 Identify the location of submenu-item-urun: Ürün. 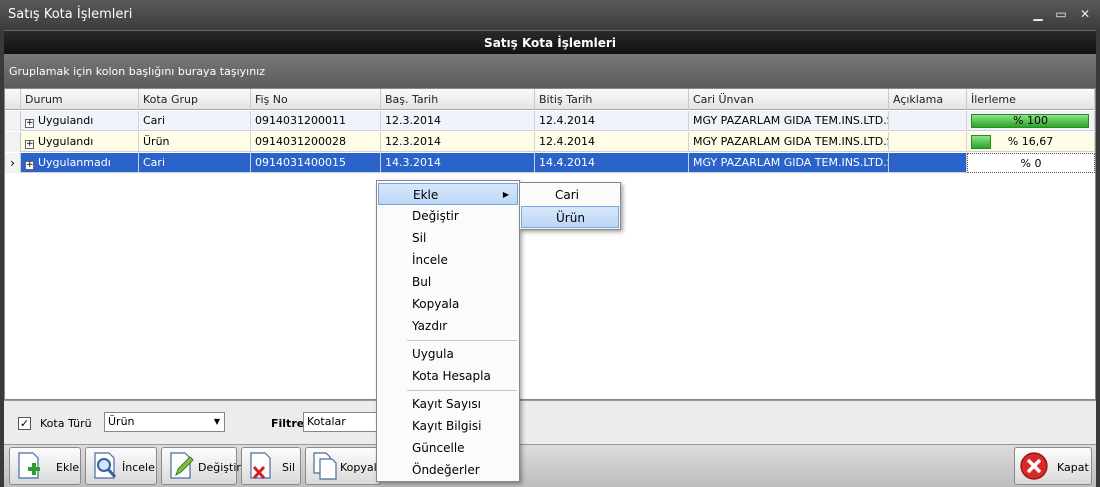
(570, 217).